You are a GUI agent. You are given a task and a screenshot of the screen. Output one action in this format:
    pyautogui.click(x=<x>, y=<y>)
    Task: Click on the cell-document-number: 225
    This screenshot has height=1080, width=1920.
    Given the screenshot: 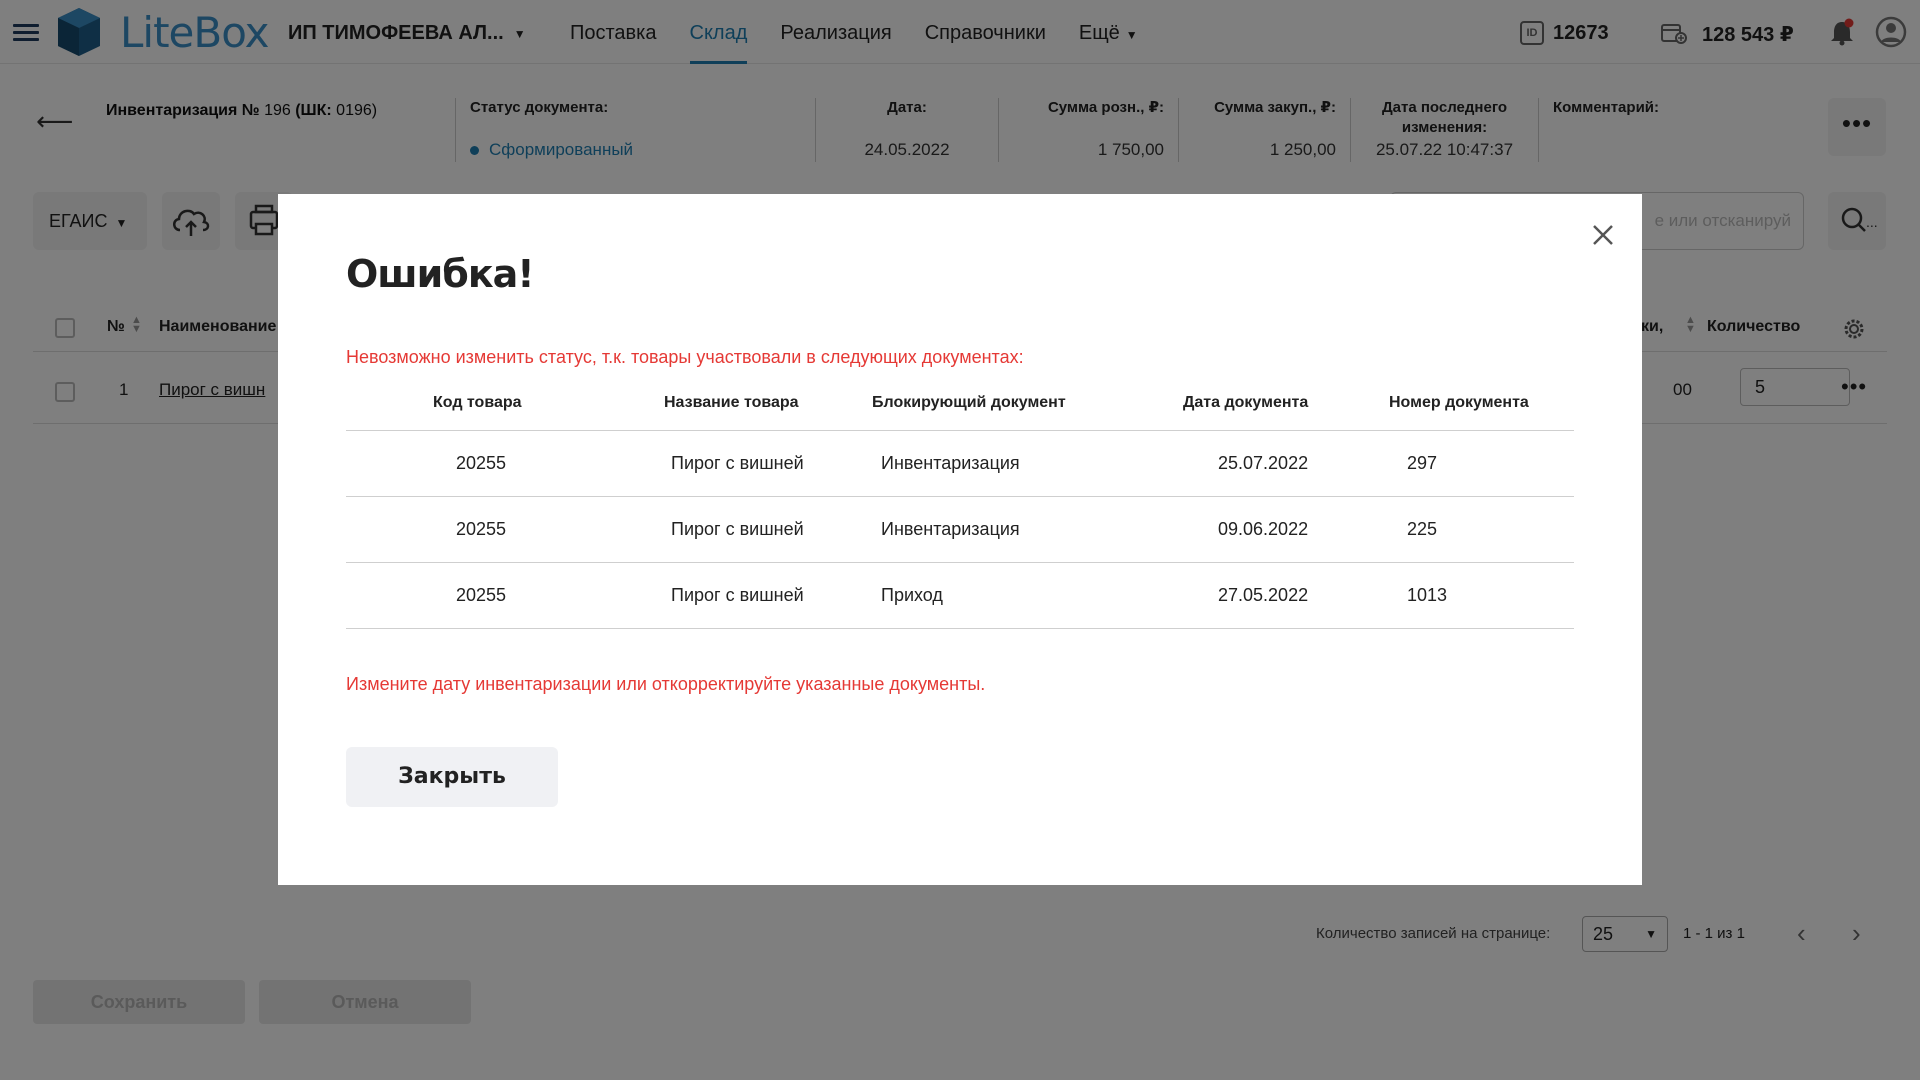 What is the action you would take?
    pyautogui.click(x=1422, y=529)
    